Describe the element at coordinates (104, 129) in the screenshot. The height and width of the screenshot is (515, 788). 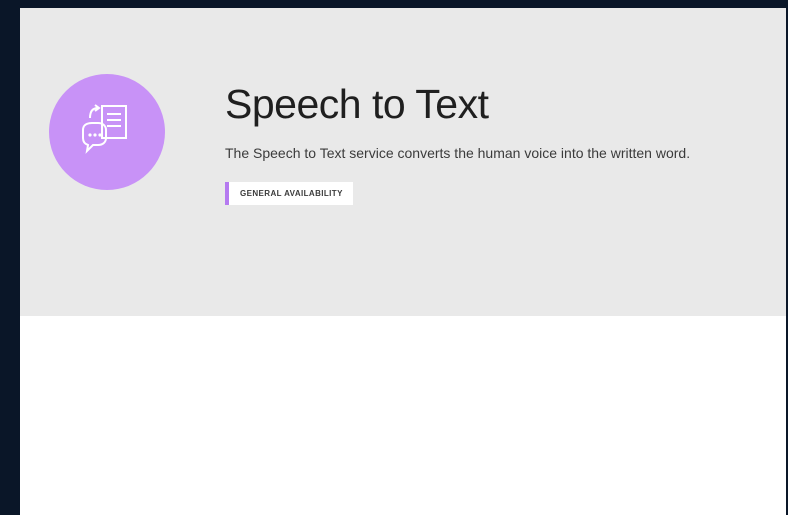
I see `speech-to-text-glyph` at that location.